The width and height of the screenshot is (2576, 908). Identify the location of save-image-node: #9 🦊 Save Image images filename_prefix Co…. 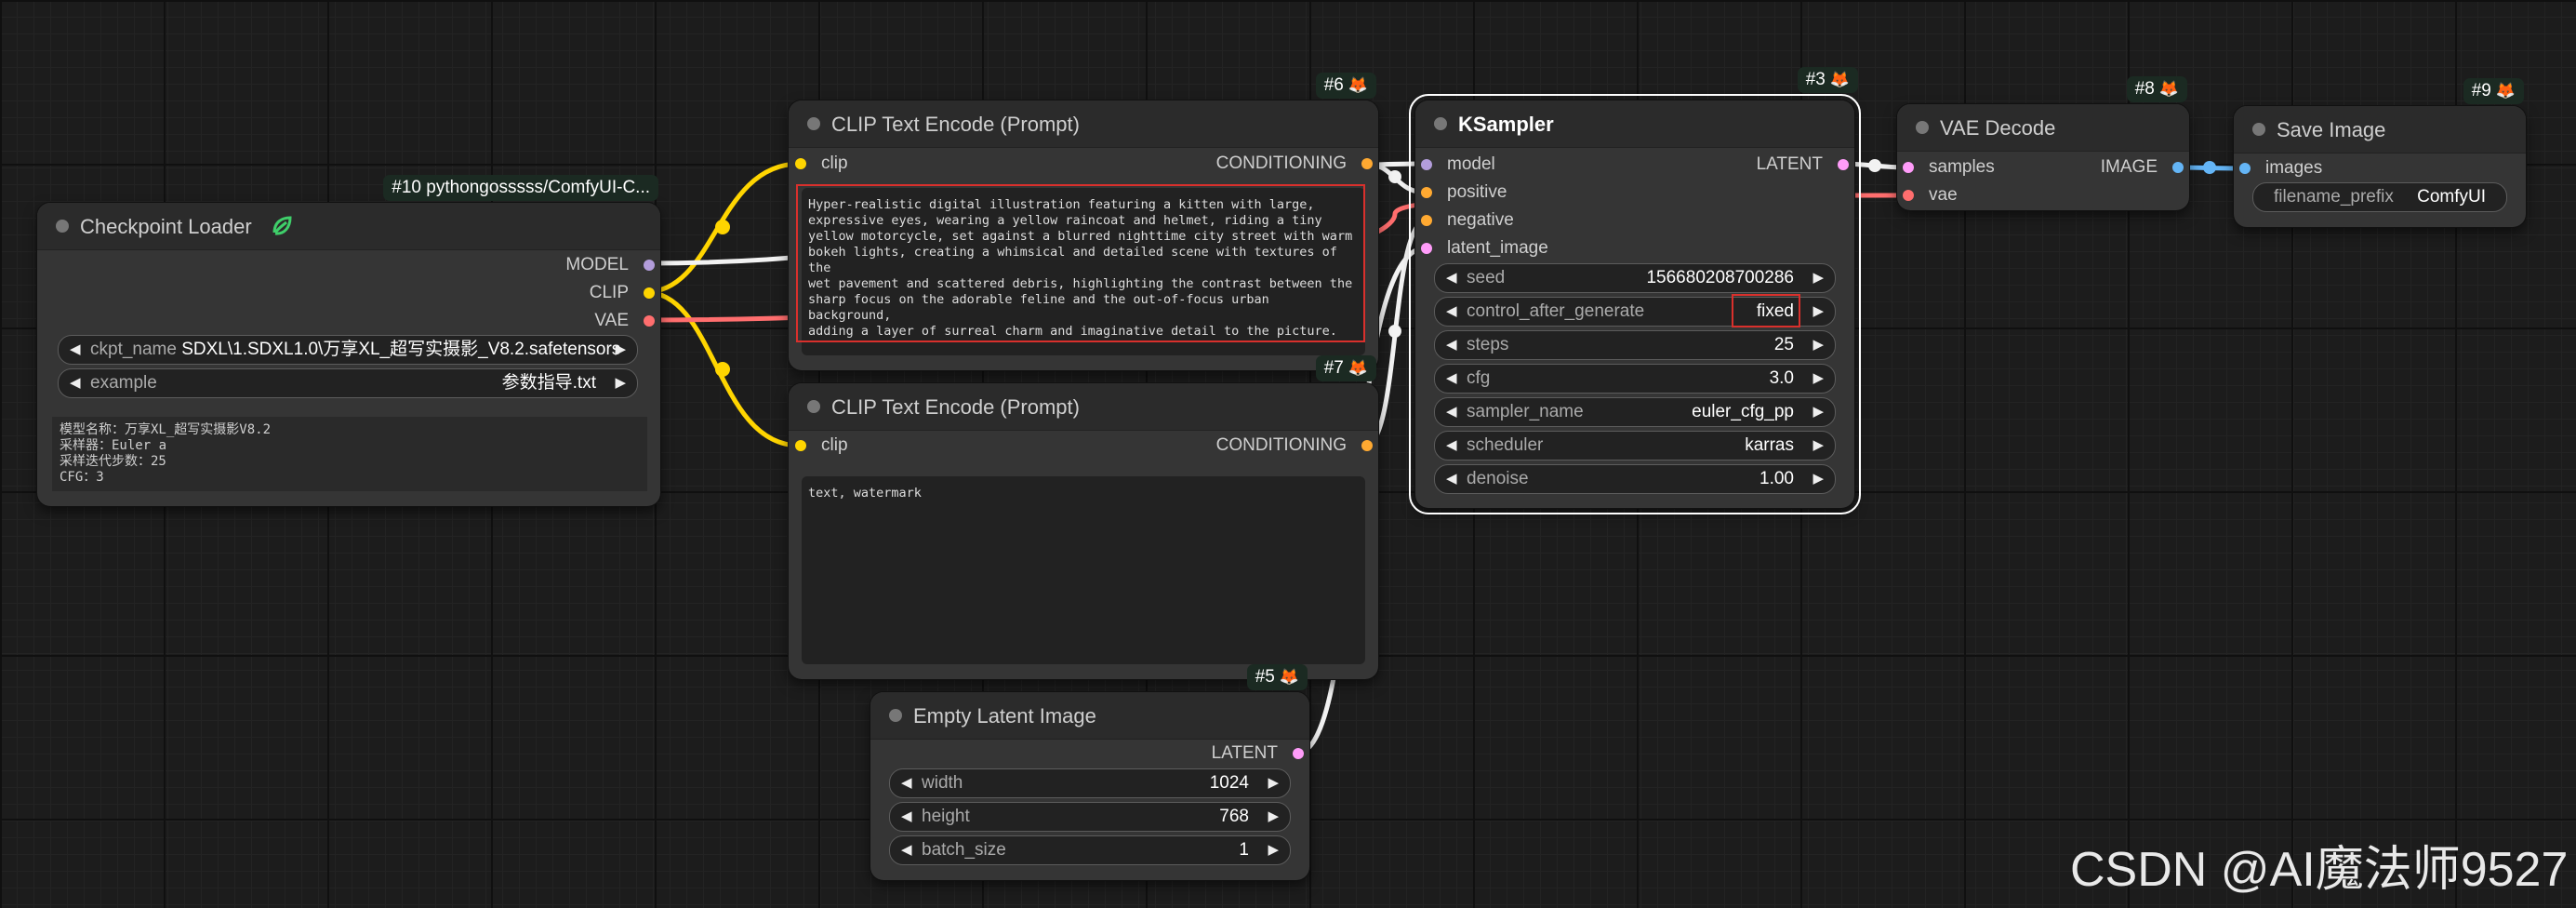
(2380, 152).